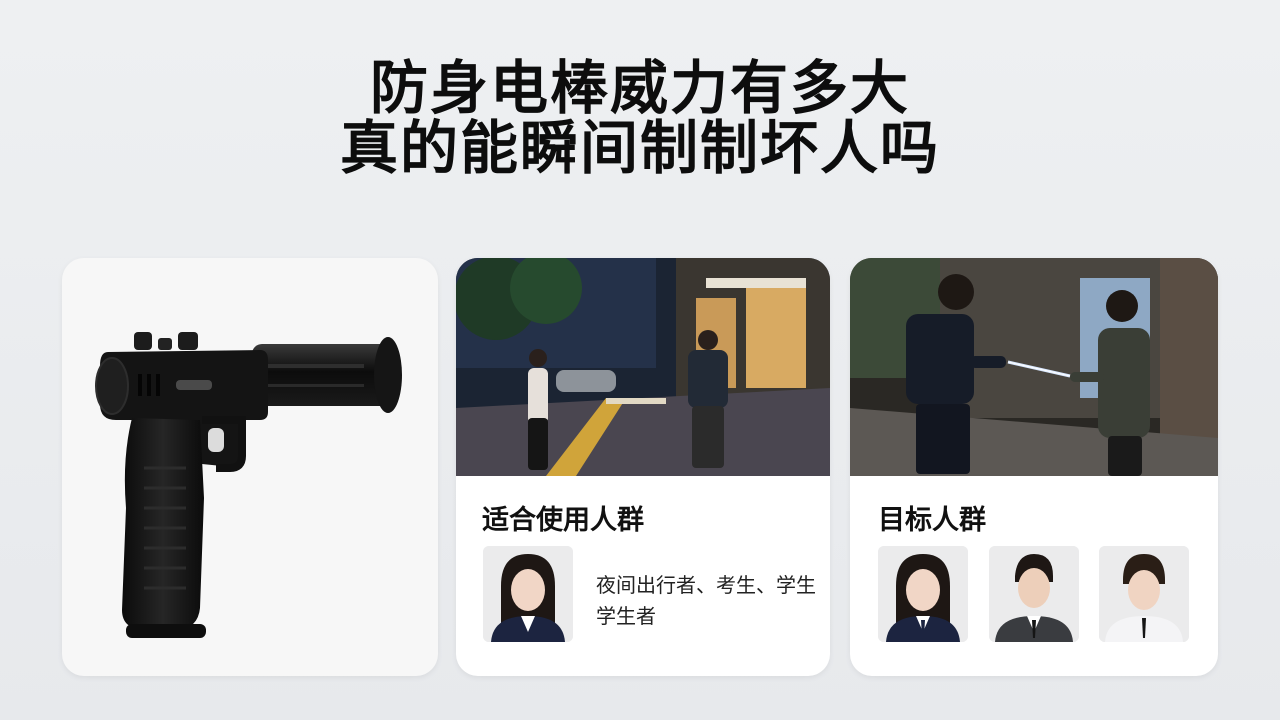 The image size is (1280, 720). What do you see at coordinates (528, 594) in the screenshot?
I see `female-student-portrait-icon` at bounding box center [528, 594].